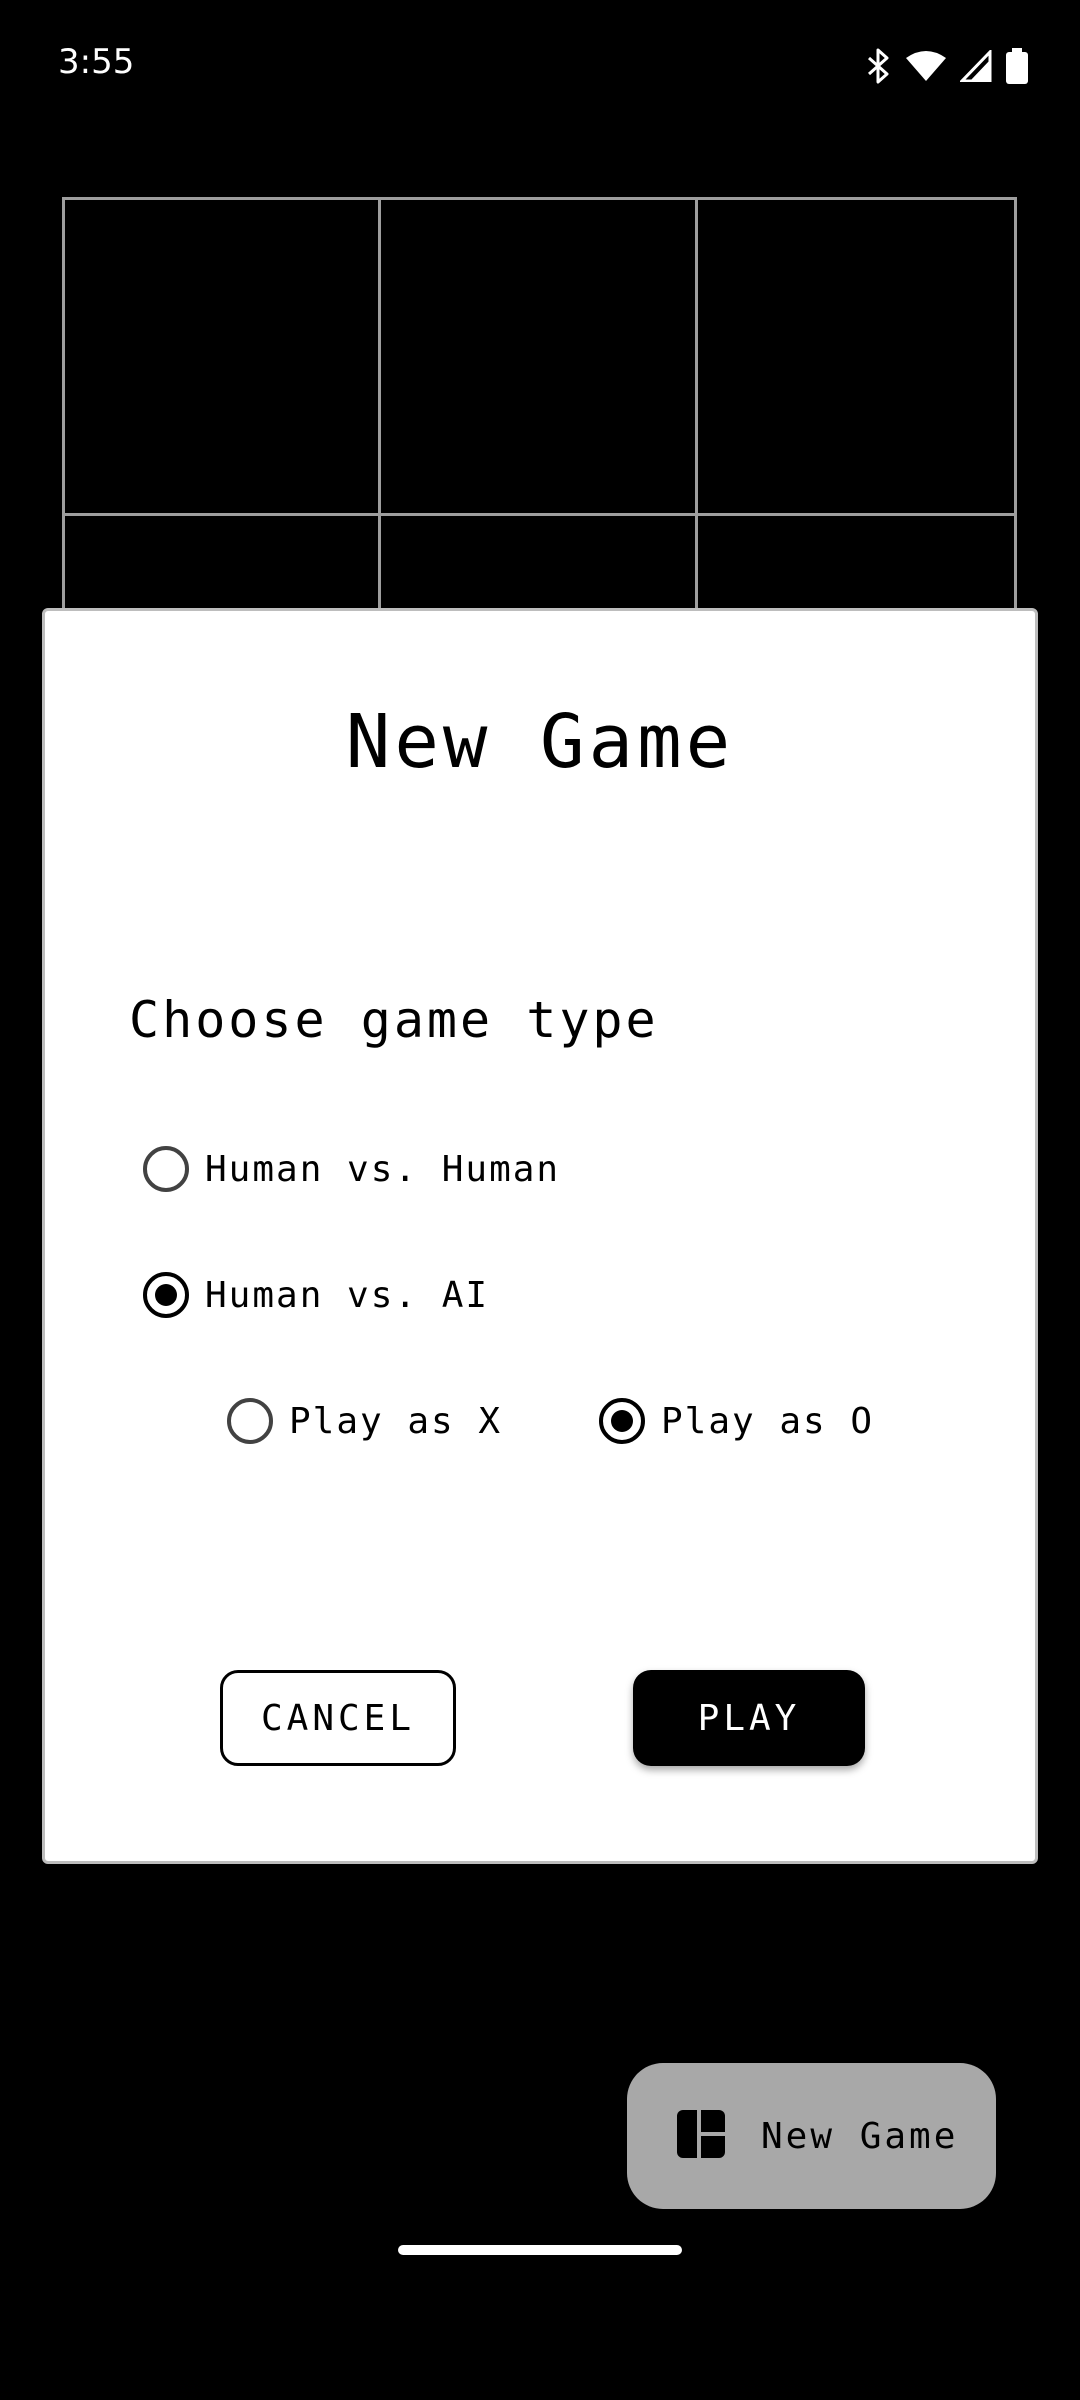 The height and width of the screenshot is (2400, 1080). What do you see at coordinates (347, 1295) in the screenshot?
I see `radio-label: Human vs. AI` at bounding box center [347, 1295].